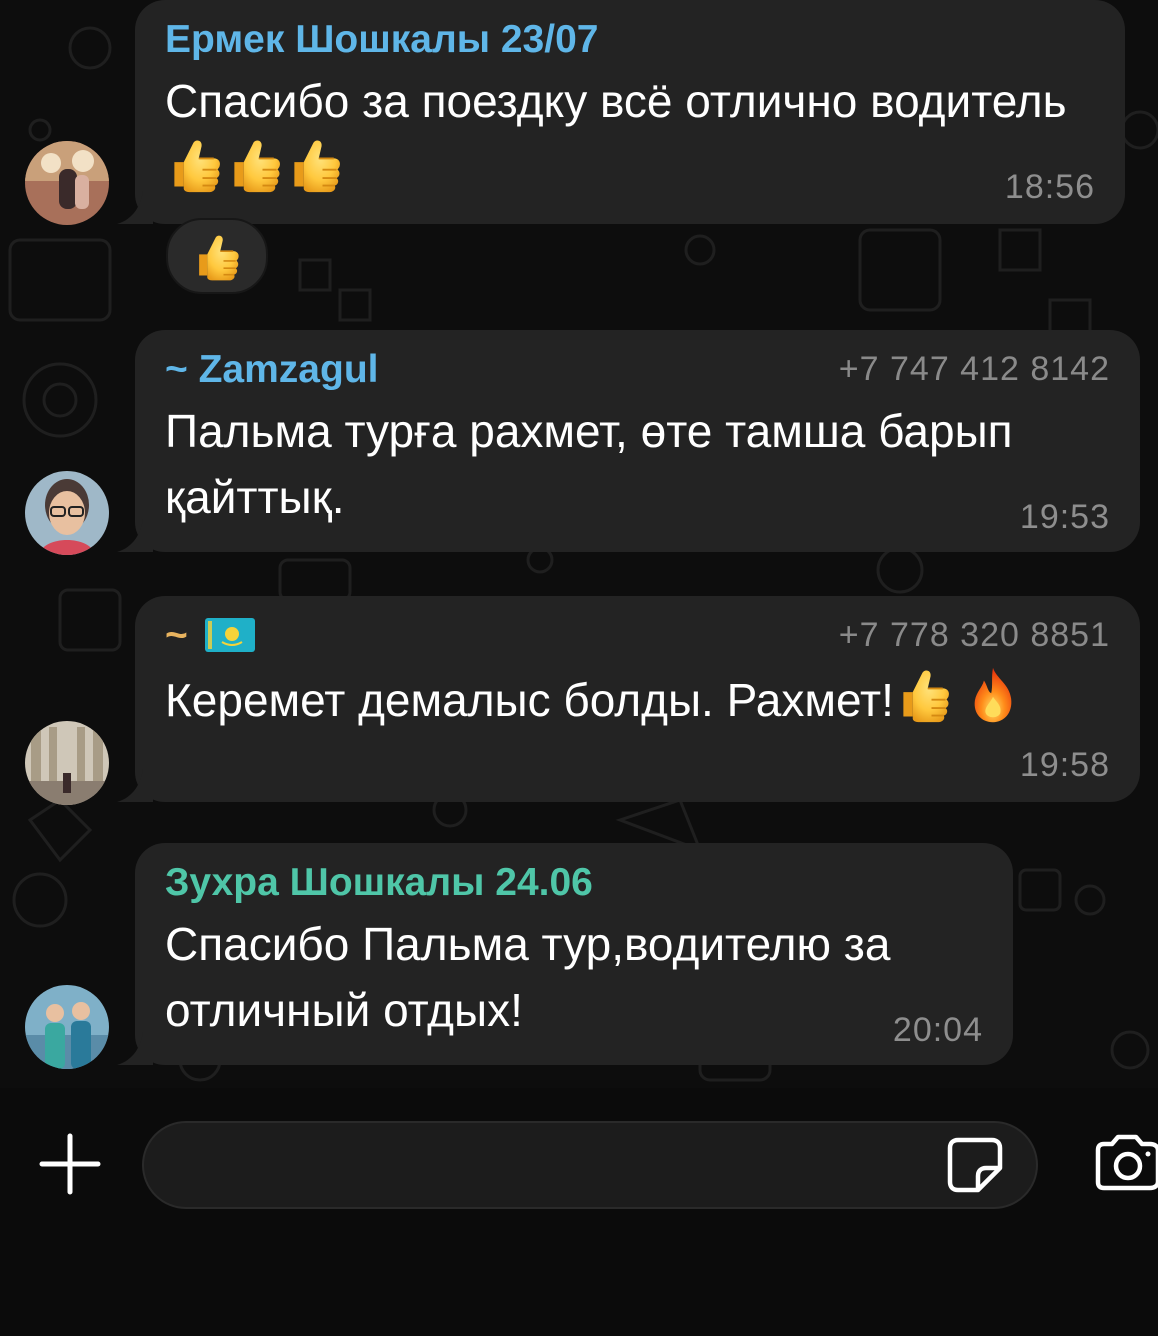 The image size is (1158, 1336). I want to click on sender-name: ~ Zamzagul, so click(271, 369).